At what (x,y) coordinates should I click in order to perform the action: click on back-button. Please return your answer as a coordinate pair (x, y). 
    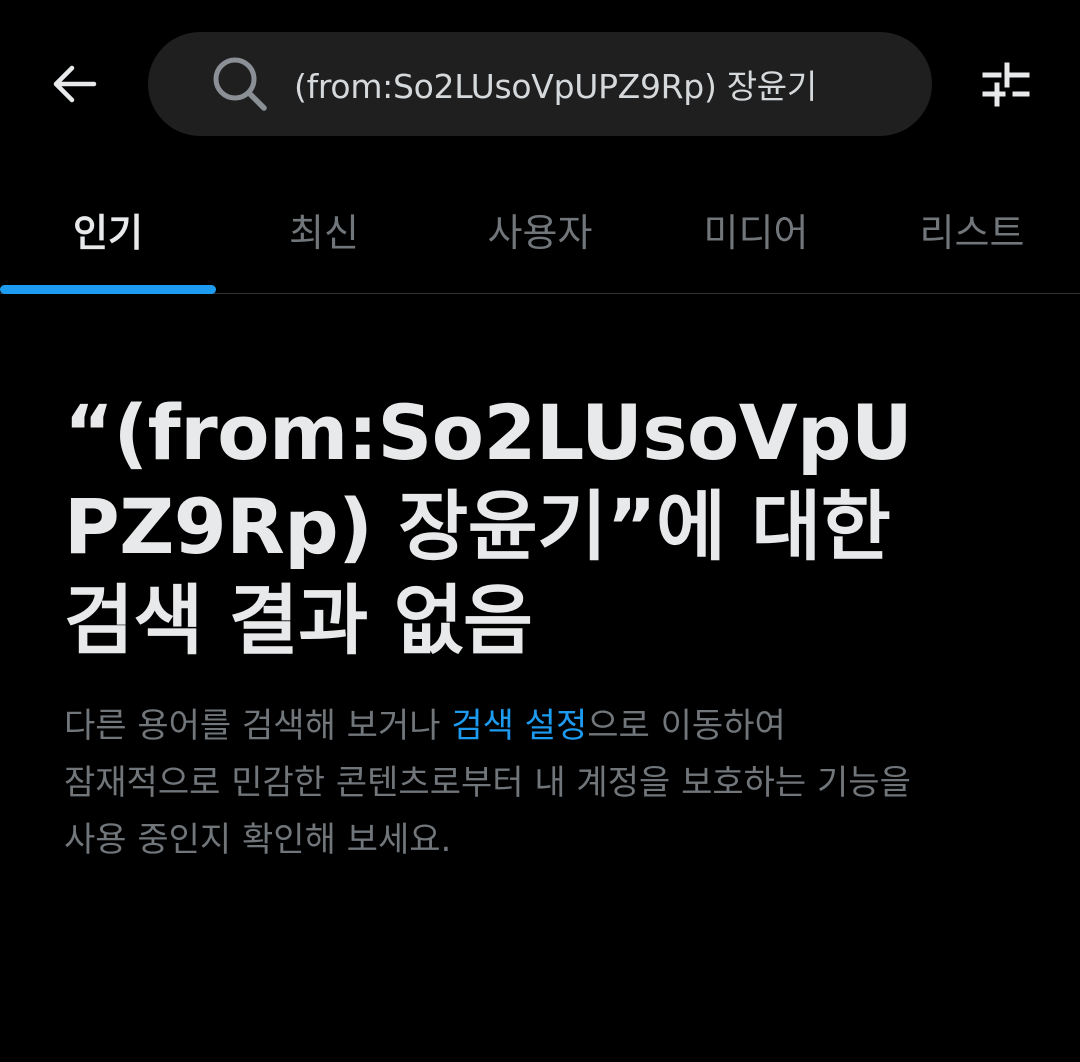
    Looking at the image, I should click on (74, 86).